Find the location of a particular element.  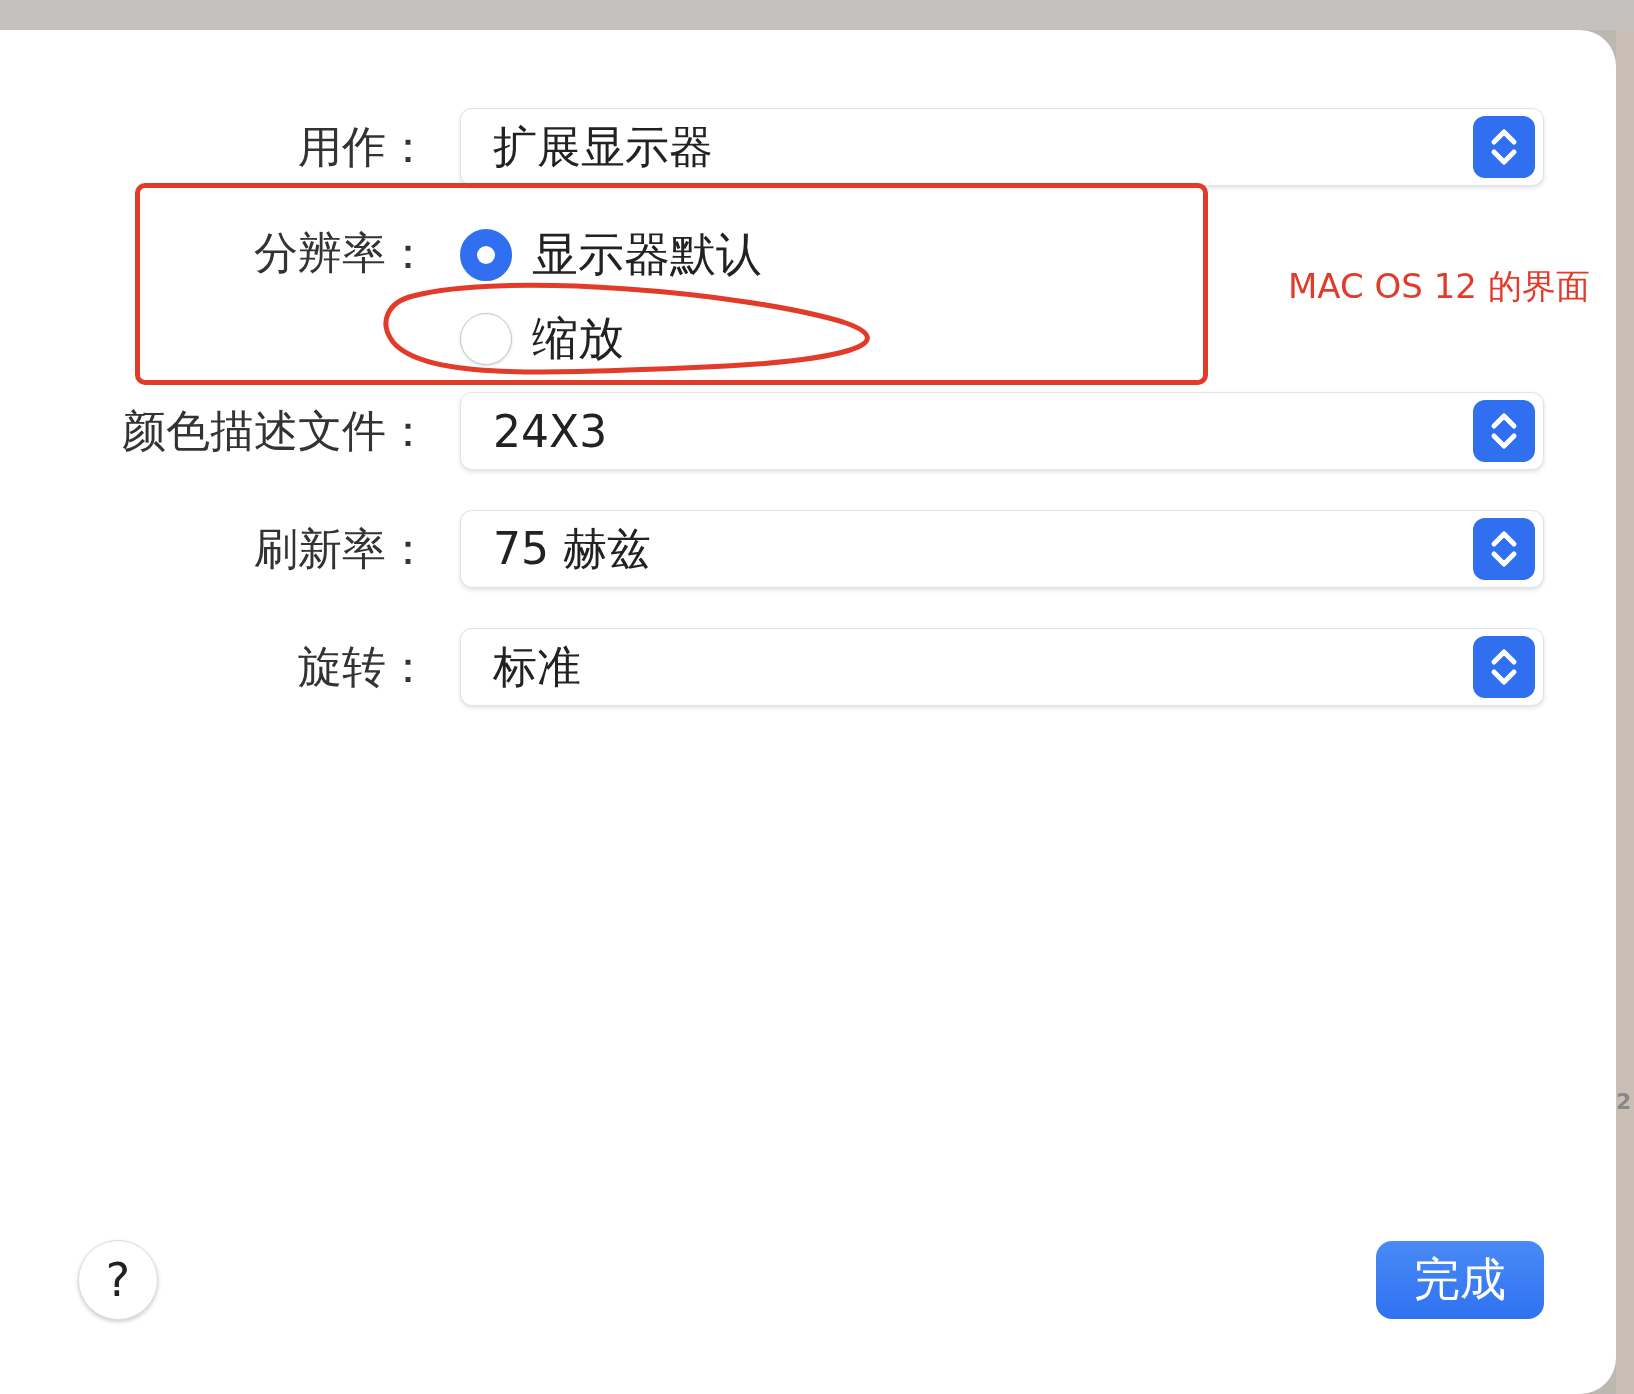

done-button: 完成 is located at coordinates (1460, 1280).